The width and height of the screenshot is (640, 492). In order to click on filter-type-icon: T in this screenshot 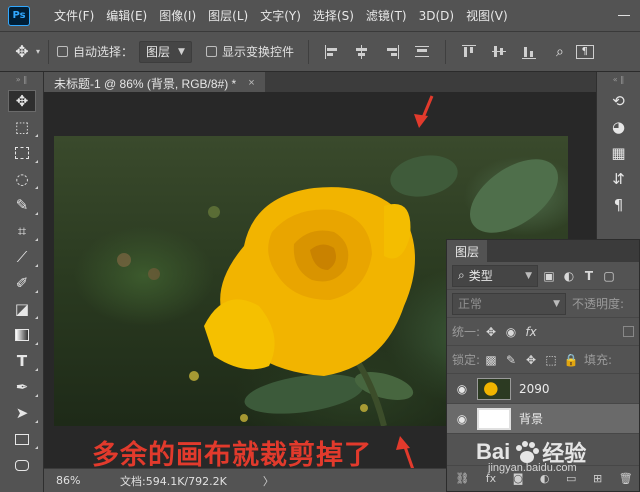, I will do `click(589, 276)`.